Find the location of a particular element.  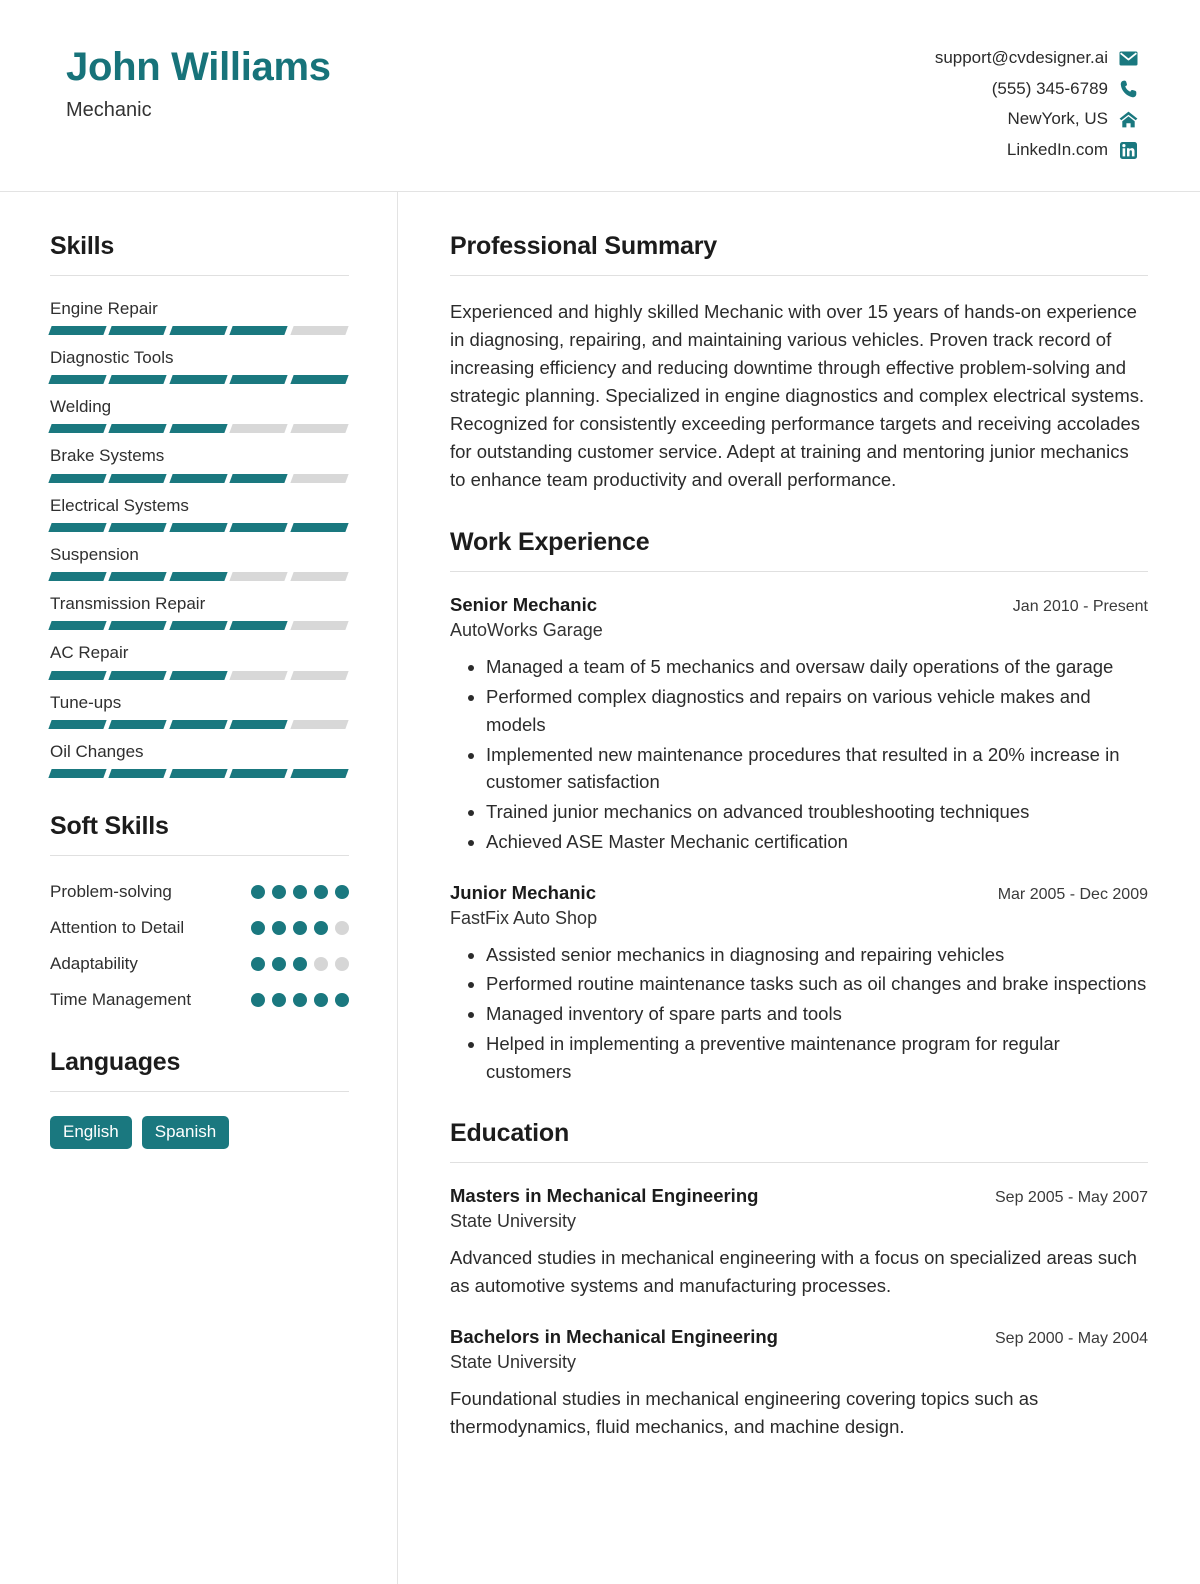

skill-item: Electrical Systems is located at coordinates (198, 513).